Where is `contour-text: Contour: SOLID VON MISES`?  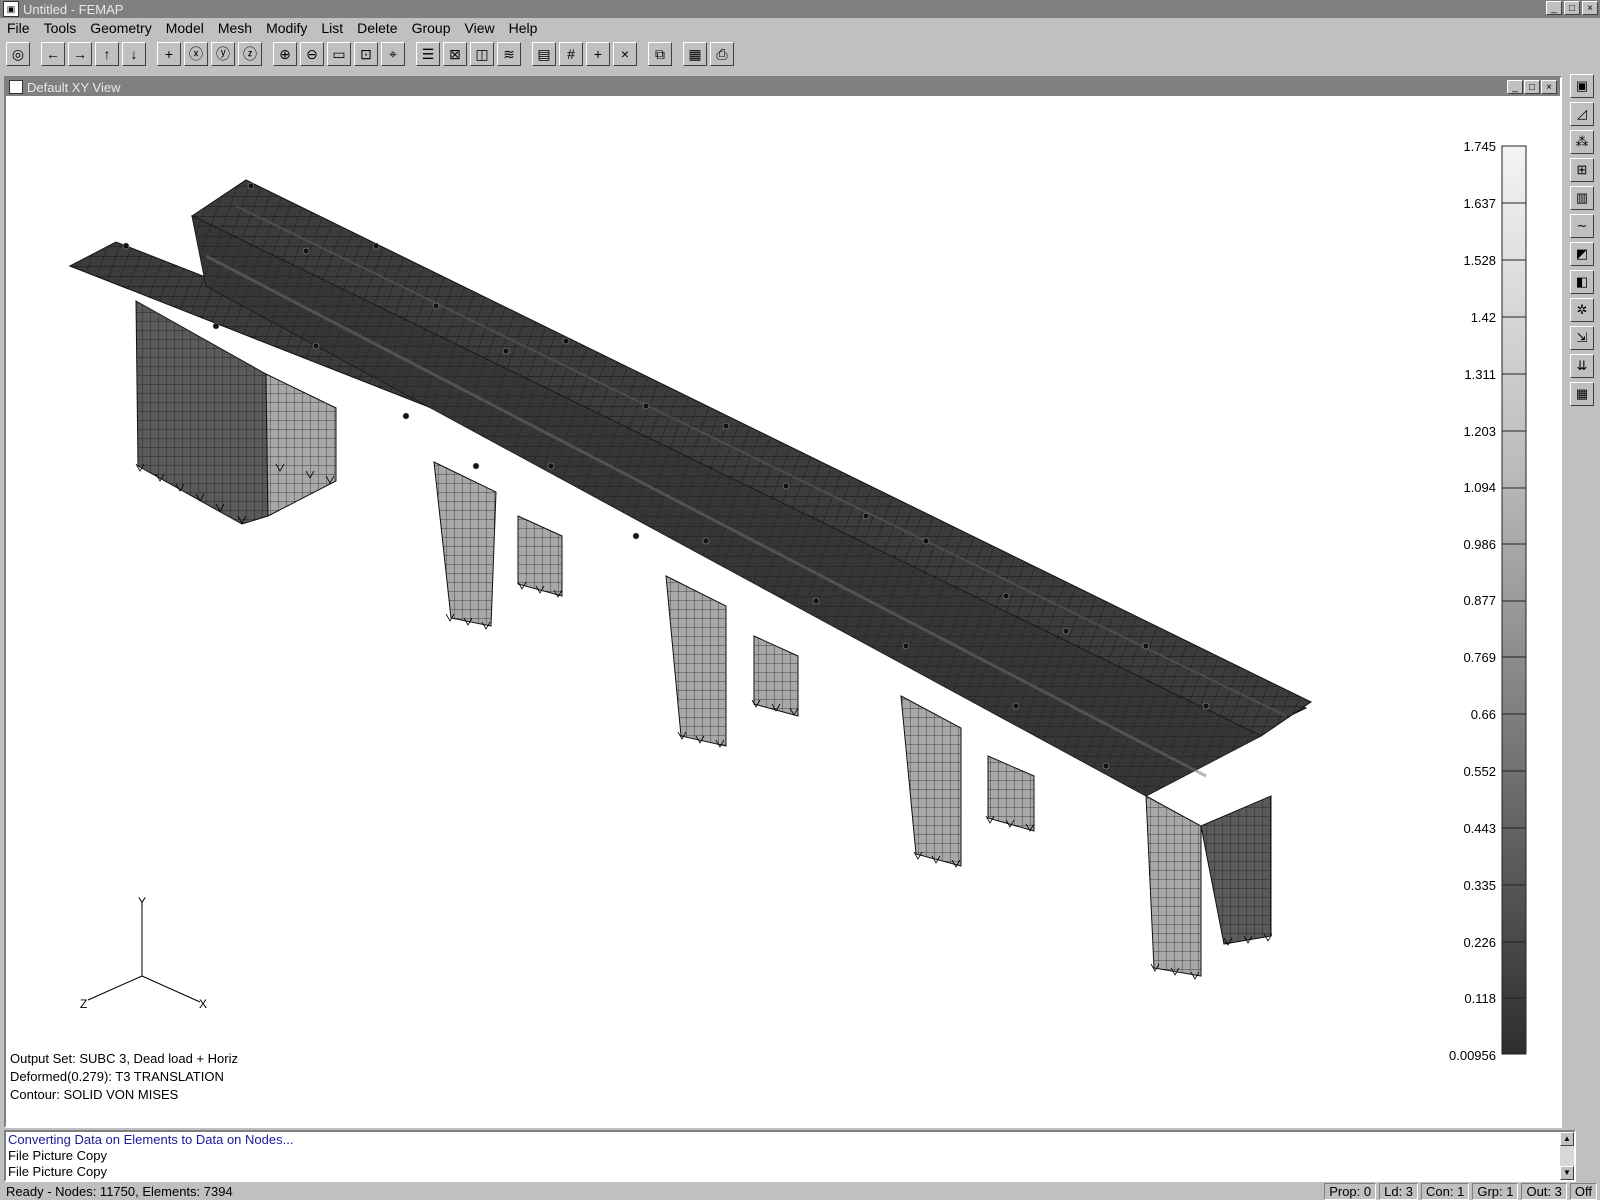 contour-text: Contour: SOLID VON MISES is located at coordinates (94, 1094).